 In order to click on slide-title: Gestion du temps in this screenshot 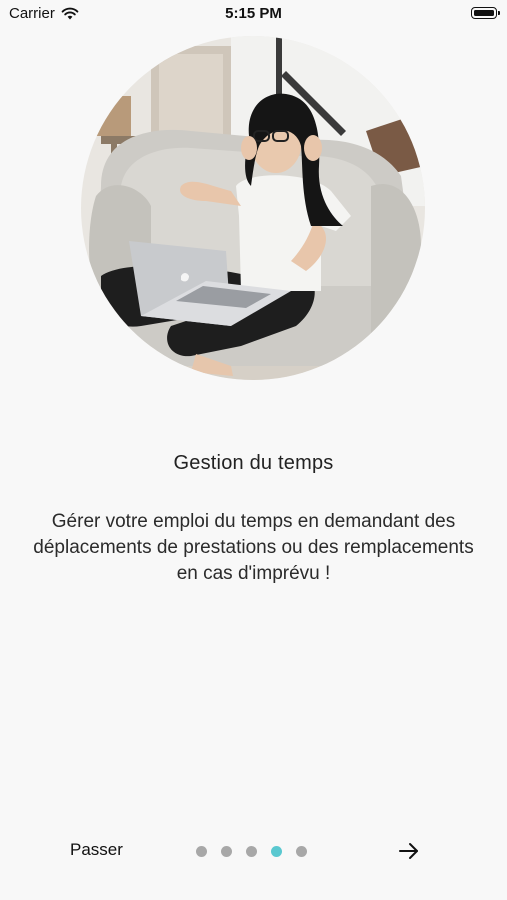, I will do `click(253, 463)`.